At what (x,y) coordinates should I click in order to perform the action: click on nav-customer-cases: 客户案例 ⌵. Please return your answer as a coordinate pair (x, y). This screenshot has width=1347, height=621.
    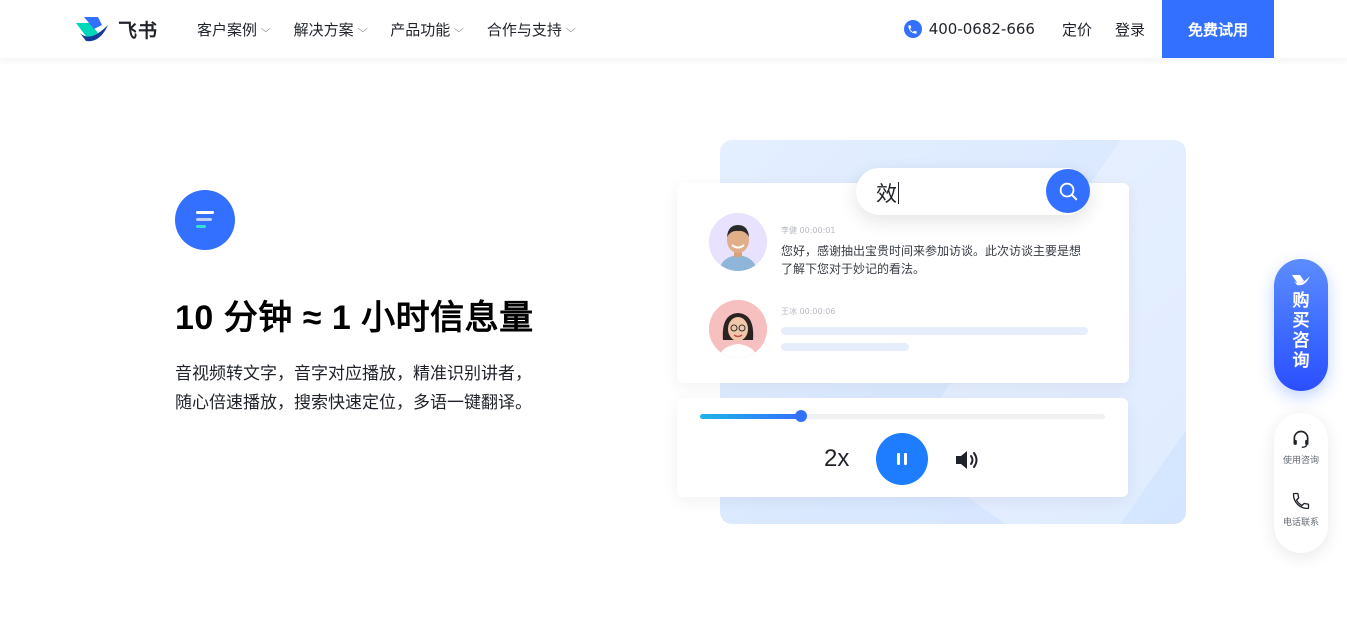
    Looking at the image, I should click on (234, 29).